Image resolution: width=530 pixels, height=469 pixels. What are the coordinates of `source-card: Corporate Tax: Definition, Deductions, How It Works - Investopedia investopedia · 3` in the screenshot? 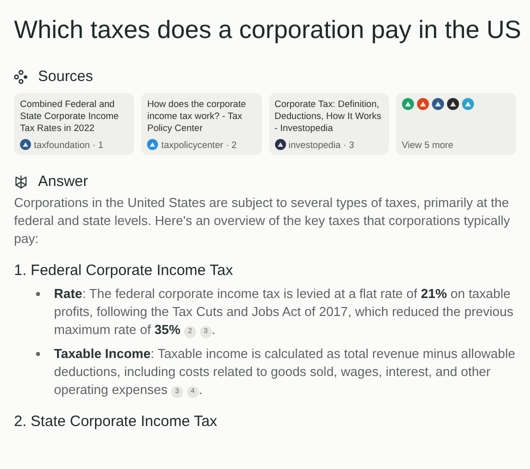 It's located at (328, 124).